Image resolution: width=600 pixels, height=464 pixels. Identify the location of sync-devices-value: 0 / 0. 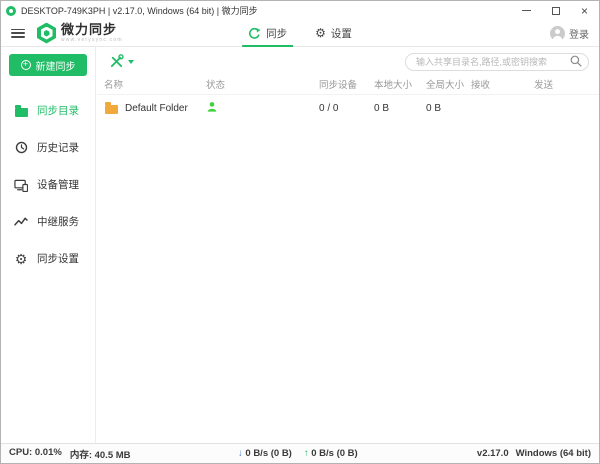
(329, 108).